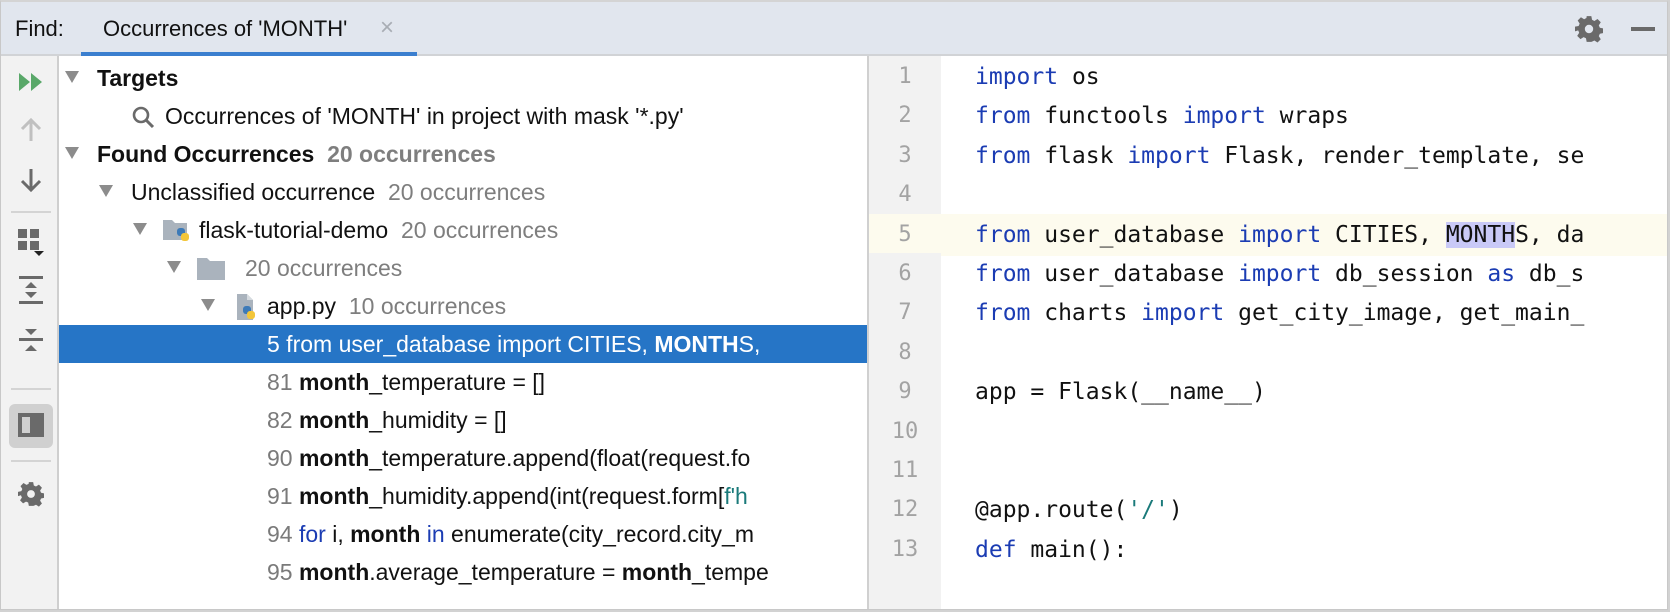  Describe the element at coordinates (1268, 431) in the screenshot. I see `code-line: 10` at that location.